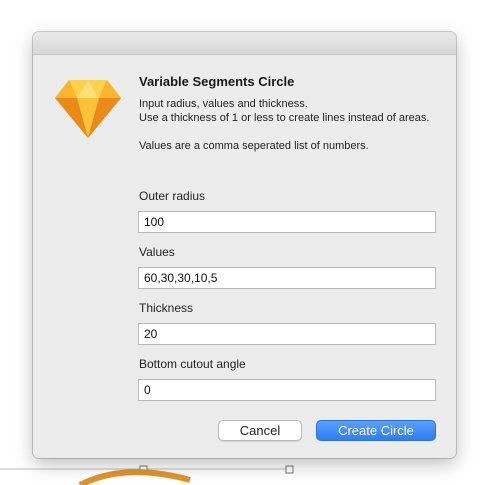 The height and width of the screenshot is (485, 486). Describe the element at coordinates (217, 81) in the screenshot. I see `dialog-title: Variable Segments Circle` at that location.